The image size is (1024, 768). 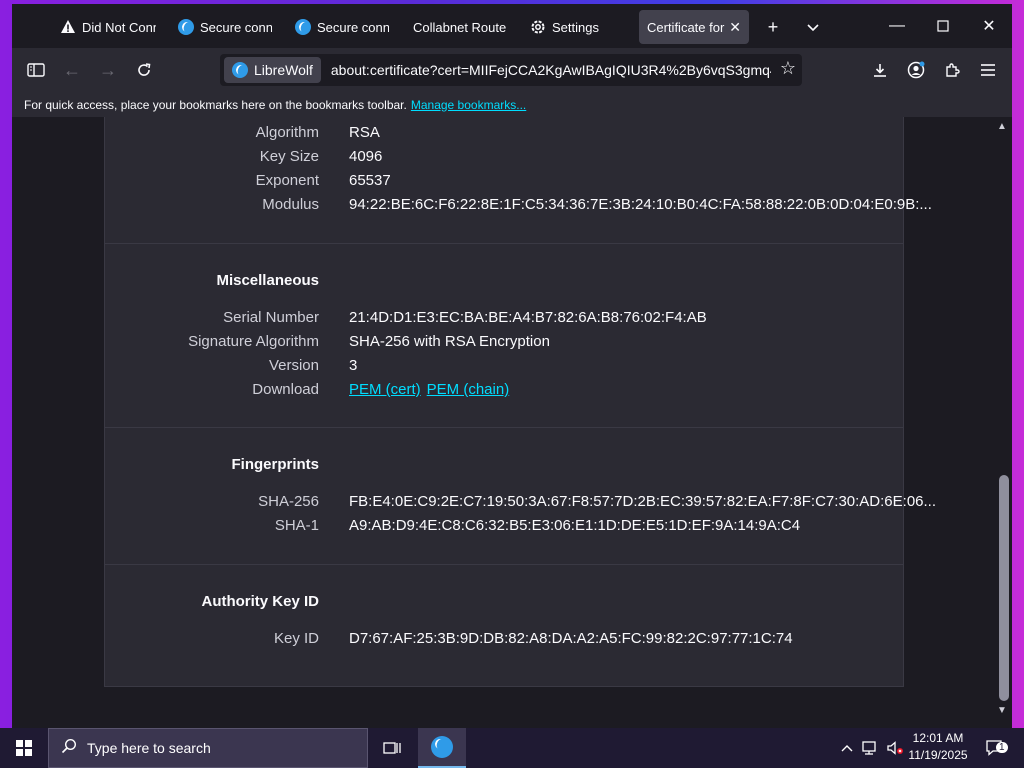 I want to click on sidebar-toggle-icon, so click(x=36, y=70).